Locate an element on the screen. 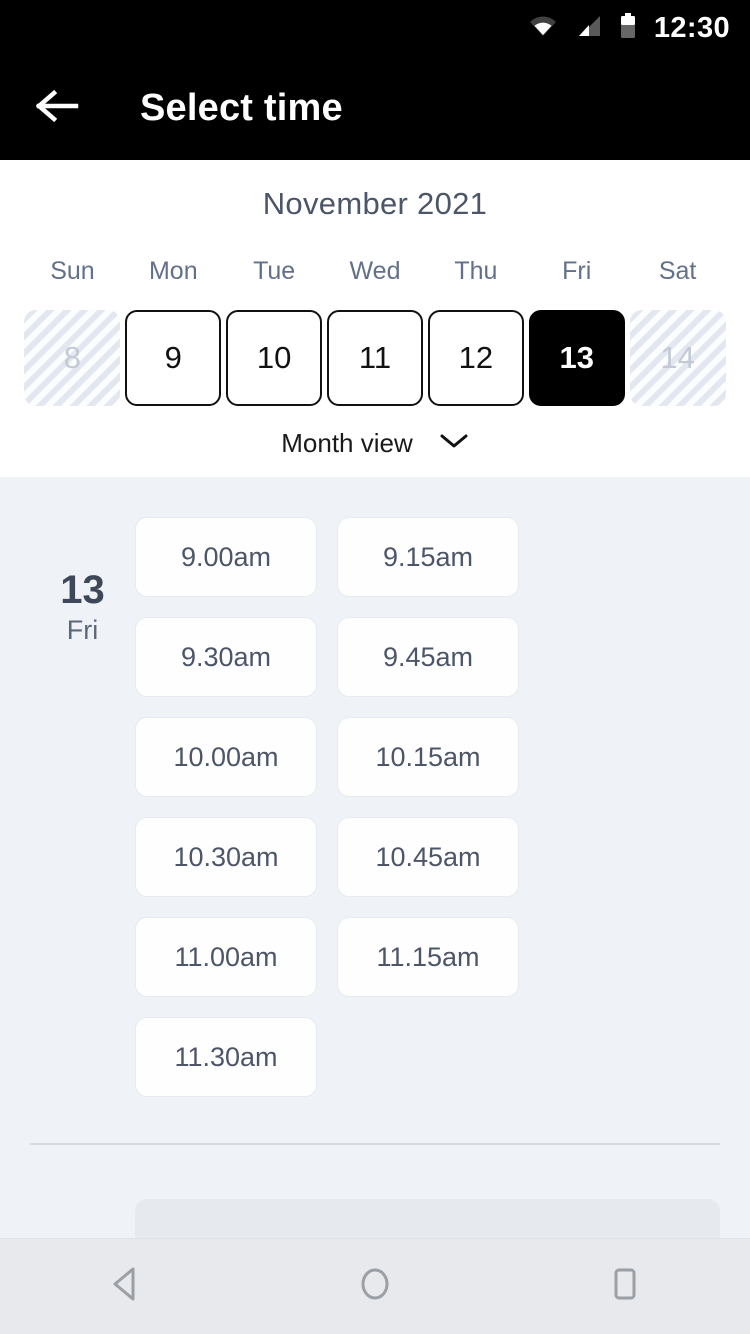  day-cell-14: 14 is located at coordinates (677, 358).